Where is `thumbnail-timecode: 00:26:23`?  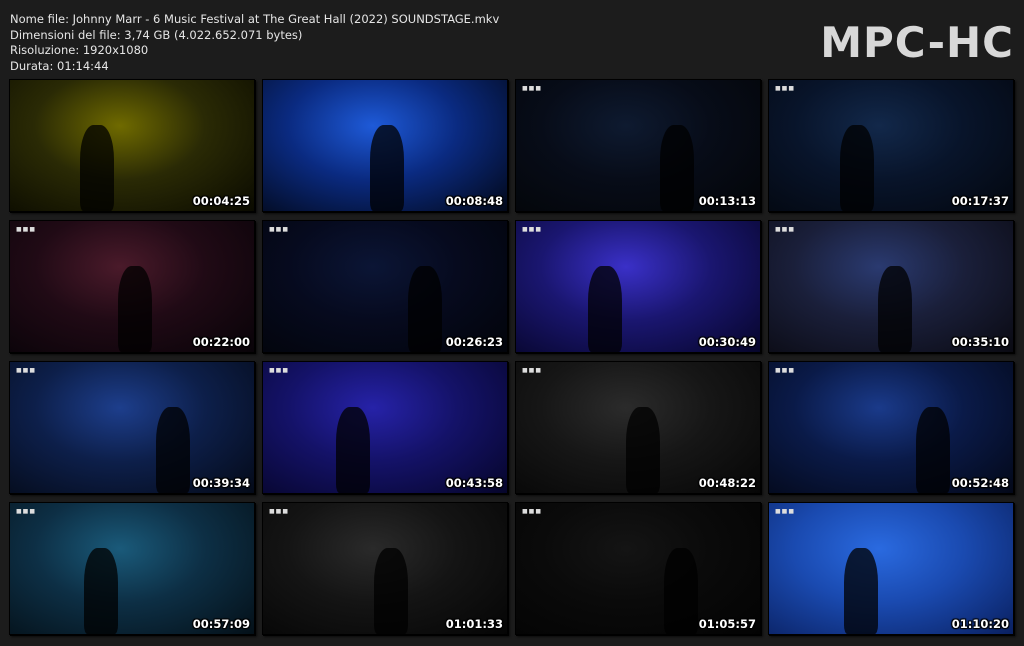
thumbnail-timecode: 00:26:23 is located at coordinates (474, 342).